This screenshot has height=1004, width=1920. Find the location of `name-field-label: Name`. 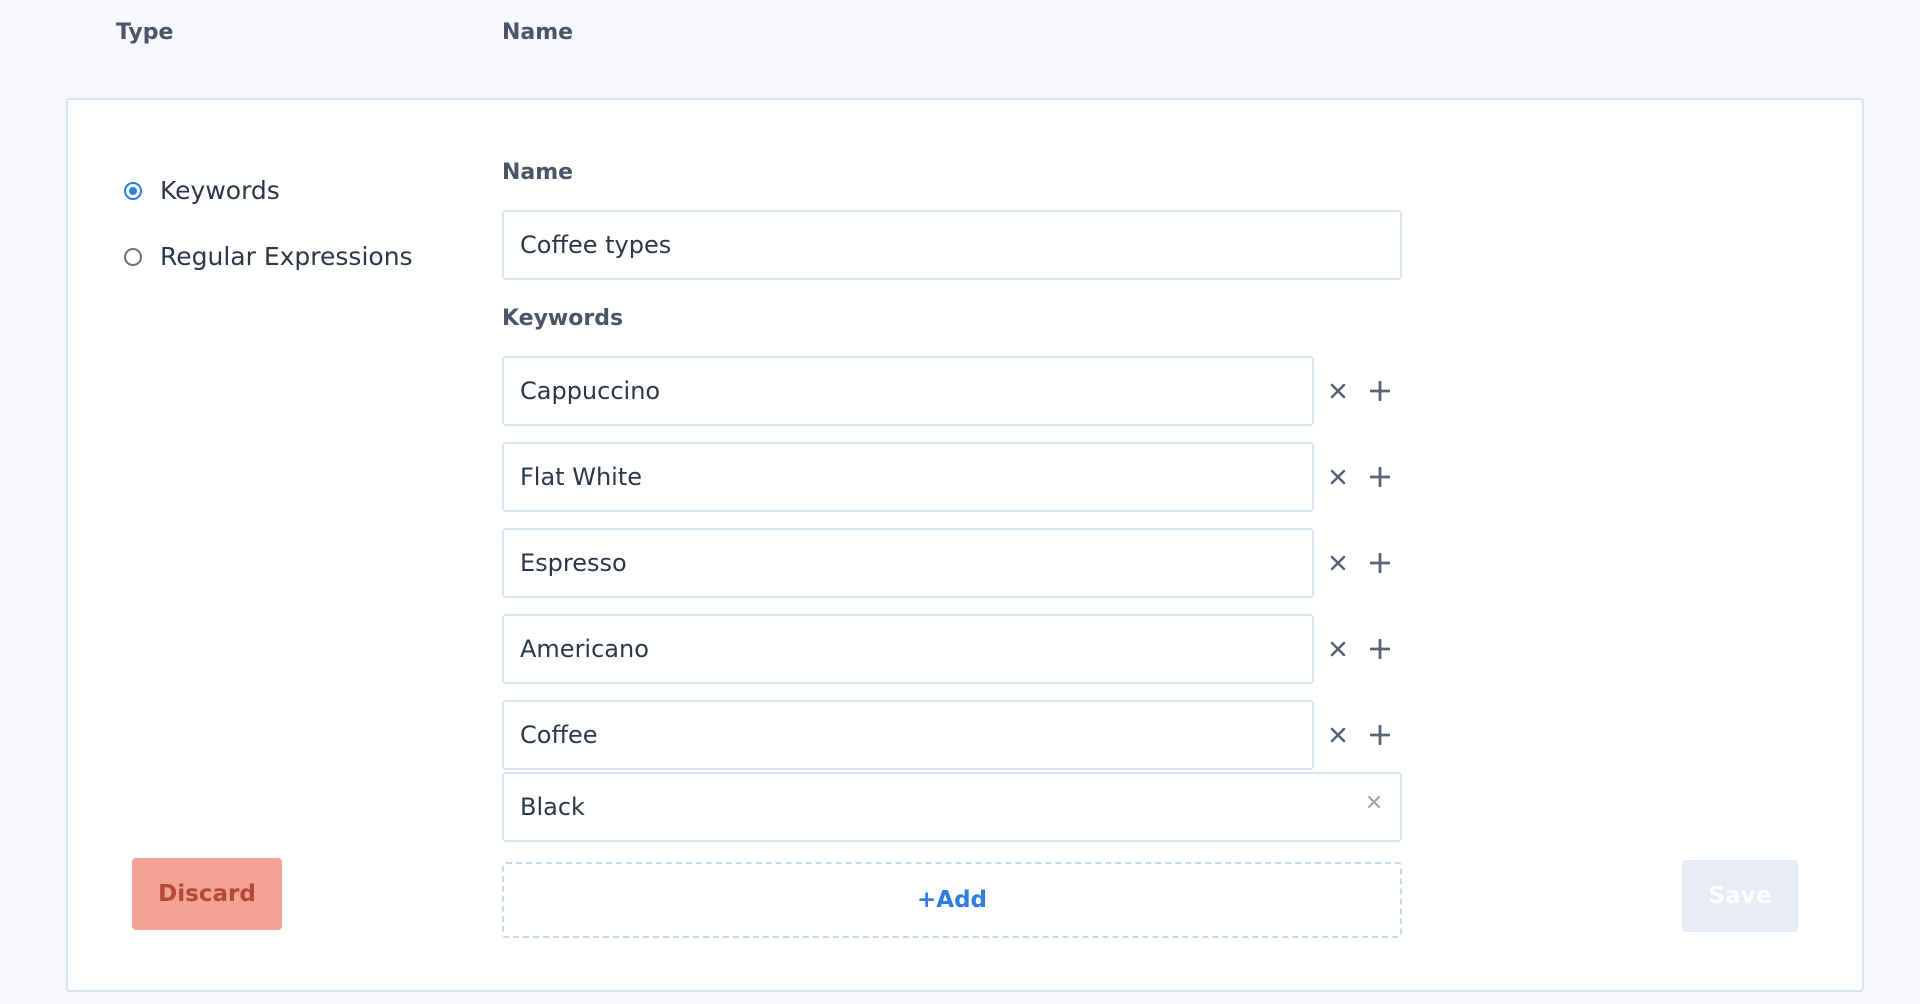

name-field-label: Name is located at coordinates (538, 172).